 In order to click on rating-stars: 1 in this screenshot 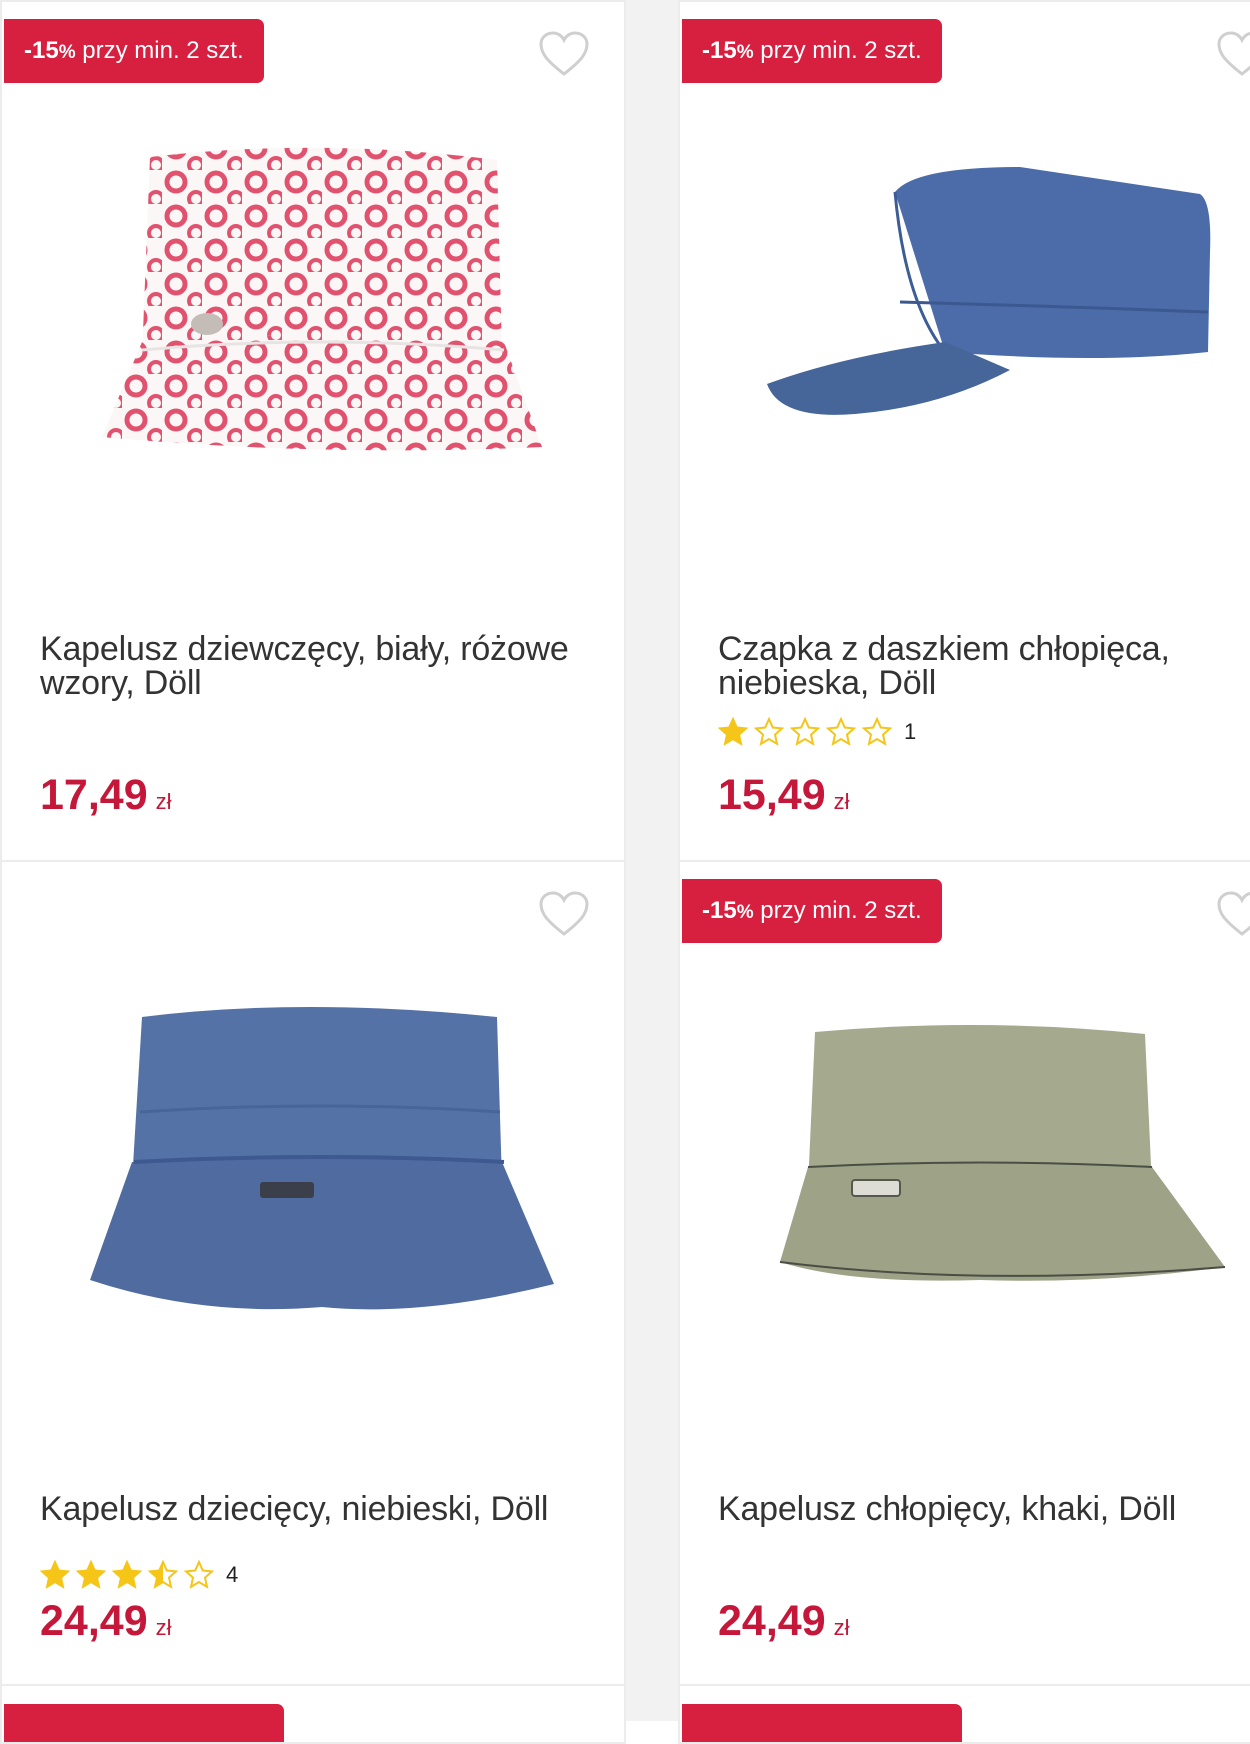, I will do `click(817, 732)`.